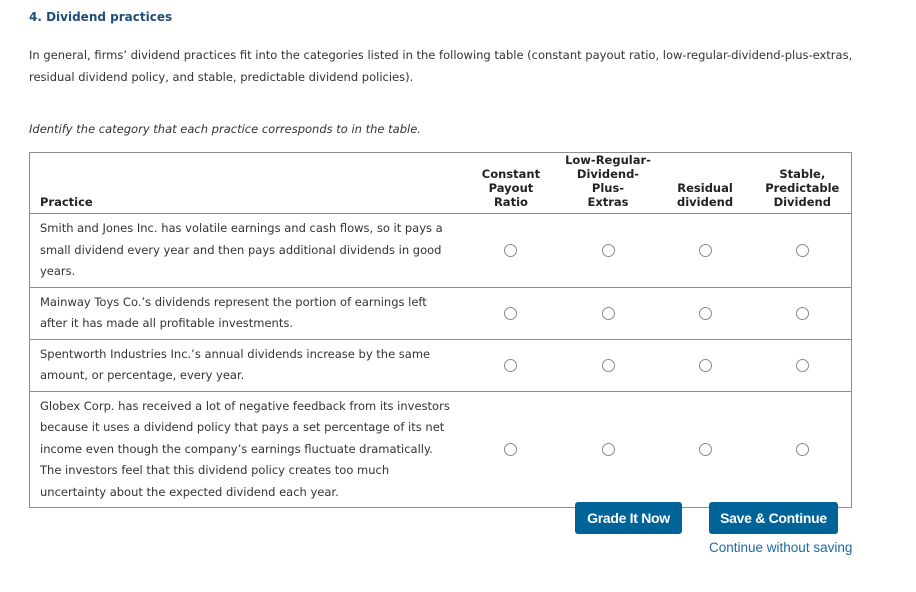  What do you see at coordinates (246, 183) in the screenshot?
I see `header-practice: Practice` at bounding box center [246, 183].